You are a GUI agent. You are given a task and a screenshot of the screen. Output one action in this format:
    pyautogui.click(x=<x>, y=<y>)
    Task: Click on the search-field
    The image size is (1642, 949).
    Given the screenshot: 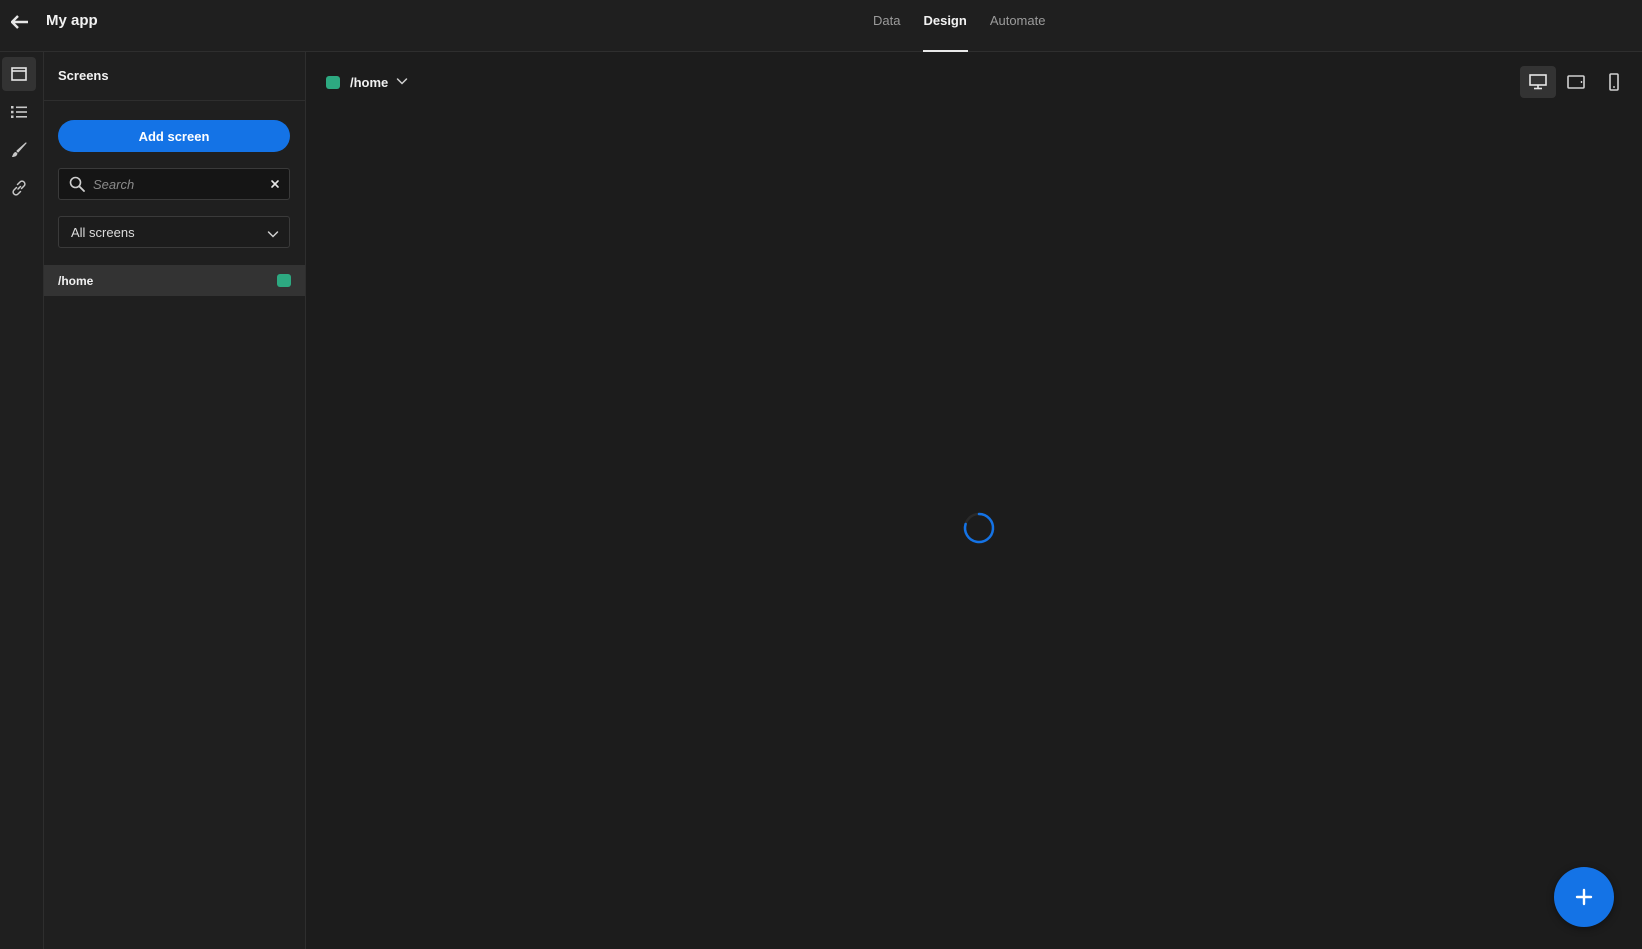 What is the action you would take?
    pyautogui.click(x=174, y=184)
    